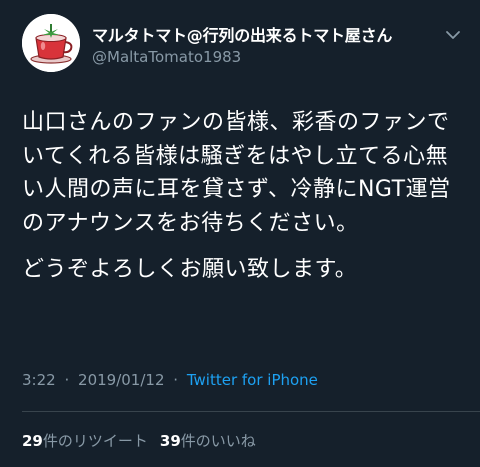 The height and width of the screenshot is (467, 480). I want to click on retweets-count: 29, so click(32, 441).